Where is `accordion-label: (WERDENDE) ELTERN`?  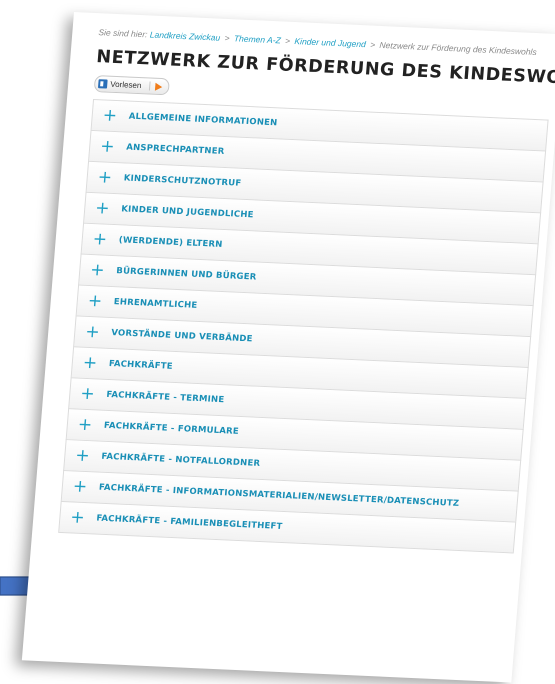 accordion-label: (WERDENDE) ELTERN is located at coordinates (170, 242).